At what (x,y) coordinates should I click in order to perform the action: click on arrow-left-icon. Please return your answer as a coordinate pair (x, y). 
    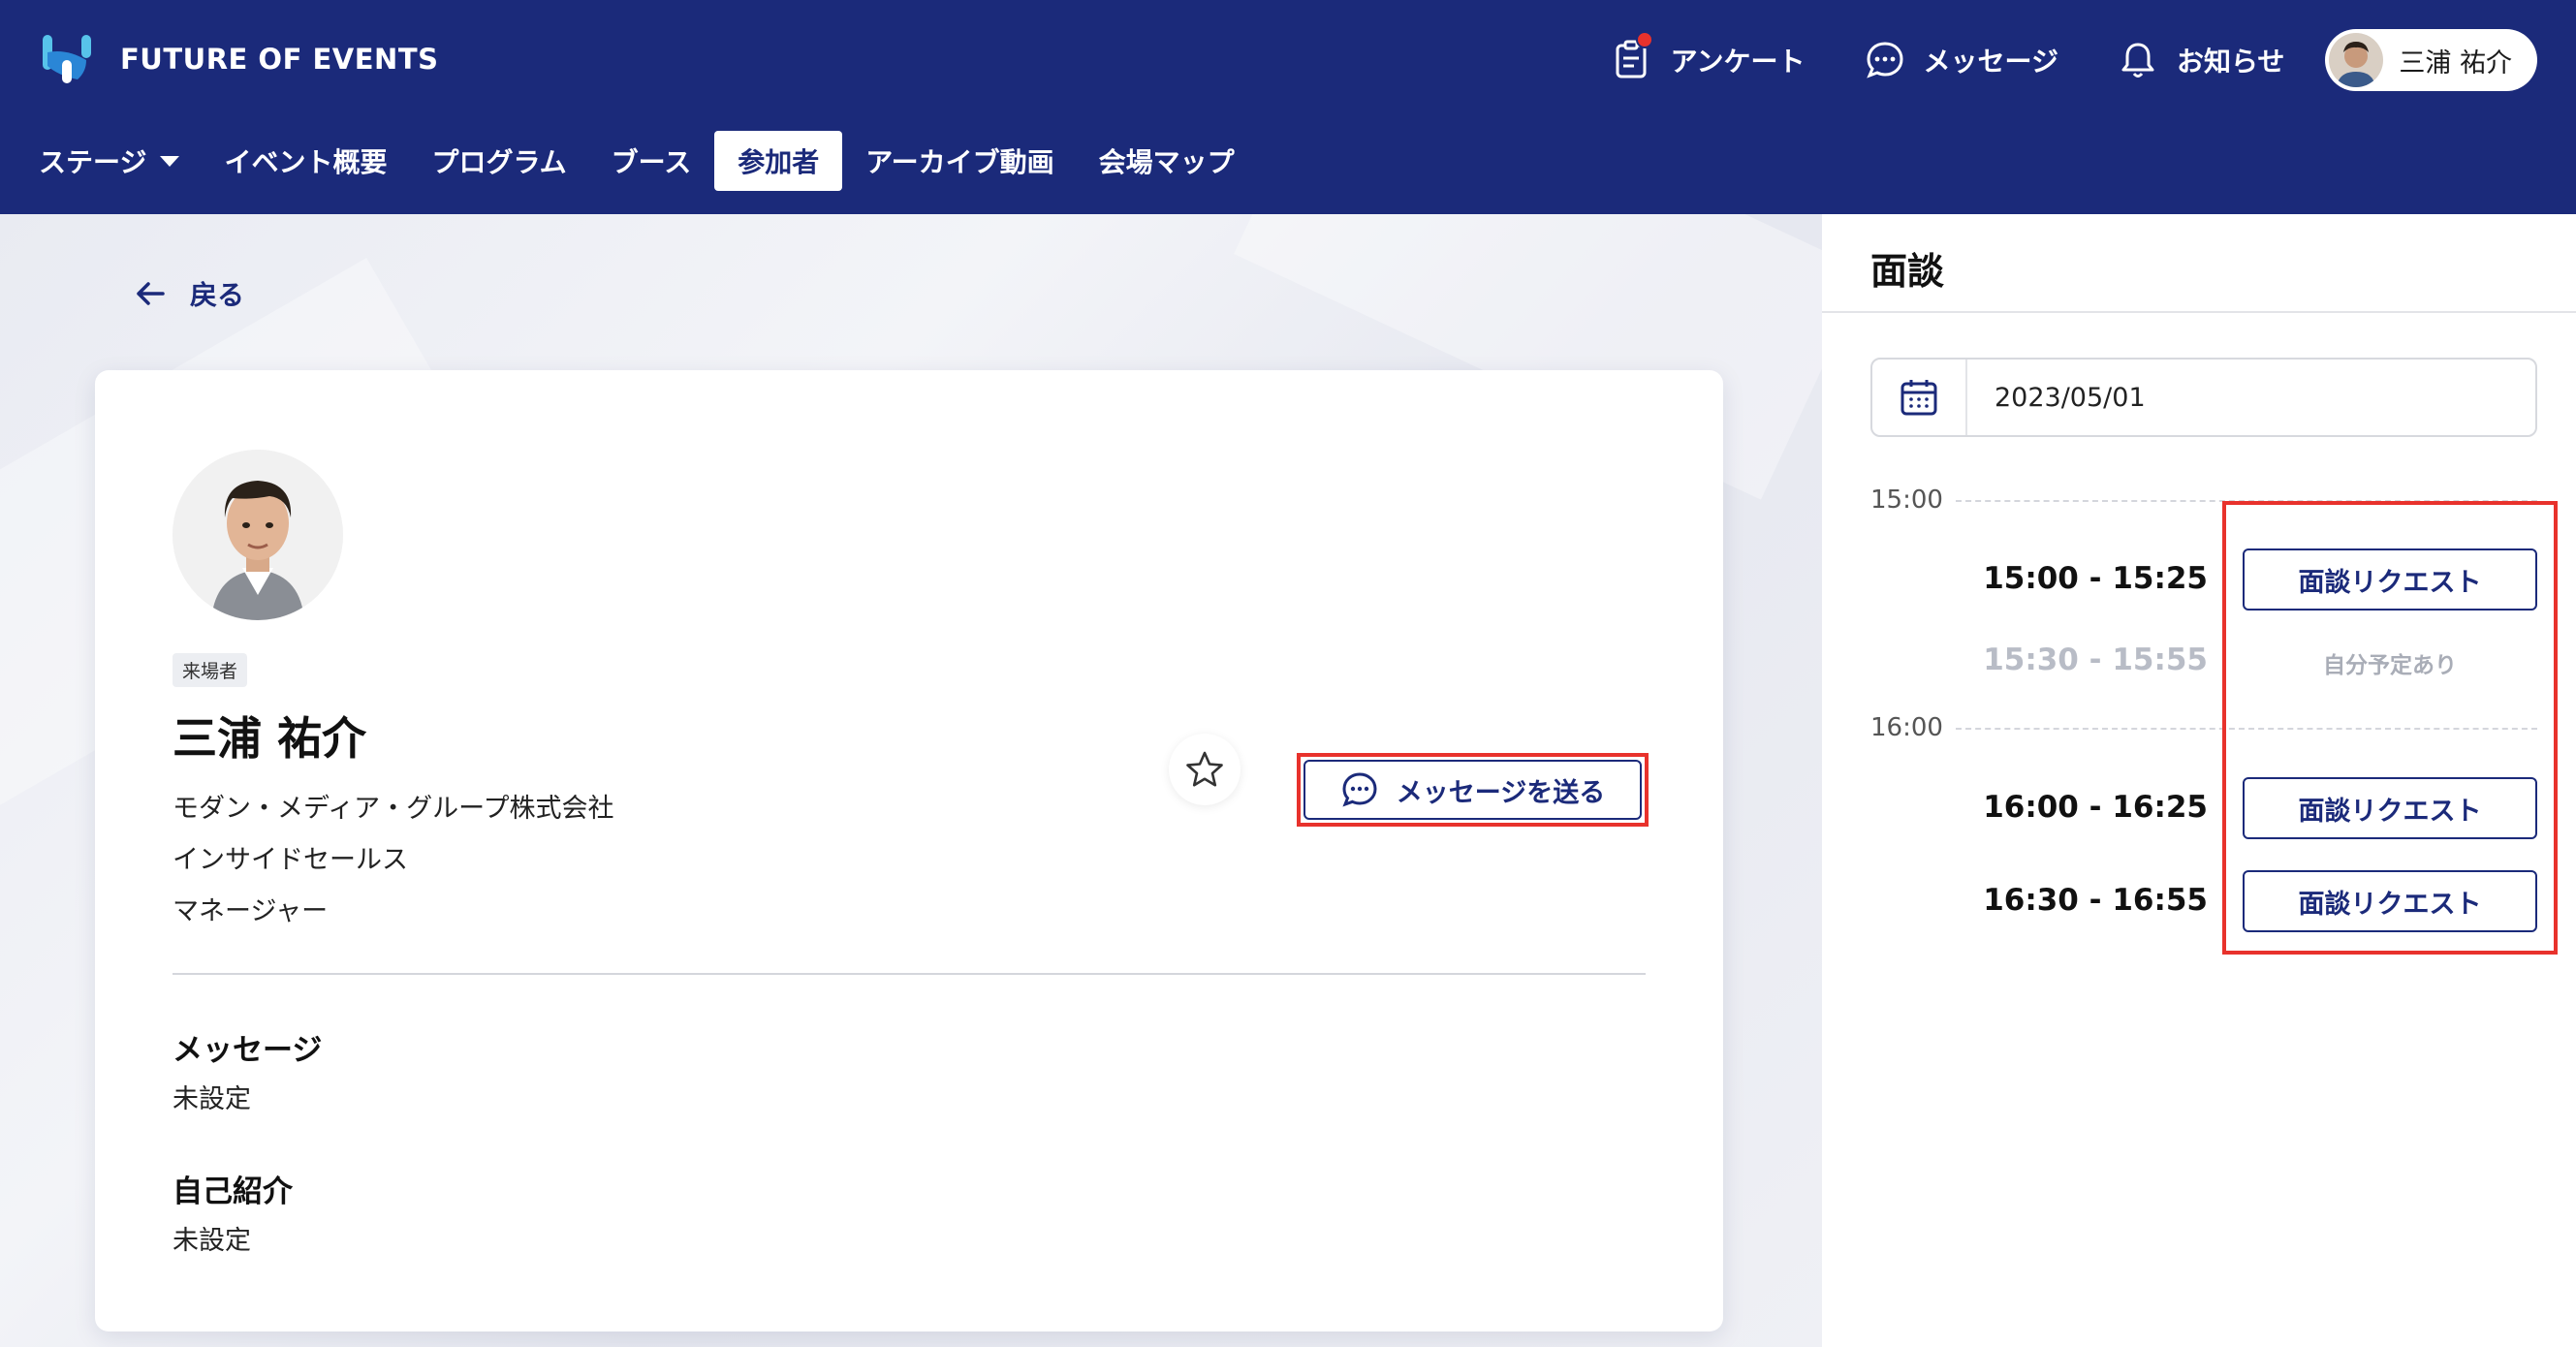
    Looking at the image, I should click on (151, 293).